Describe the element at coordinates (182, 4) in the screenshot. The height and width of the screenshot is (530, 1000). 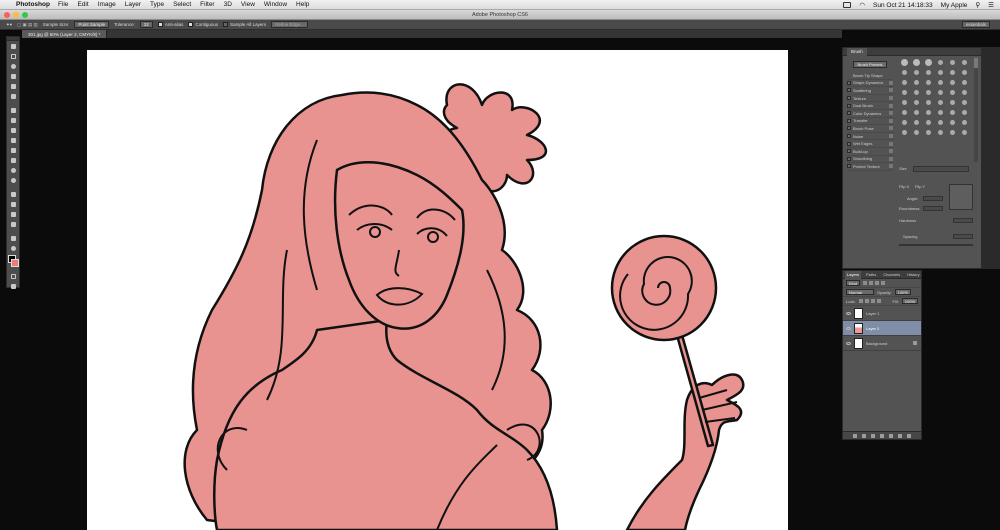
I see `menu-select: Select` at that location.